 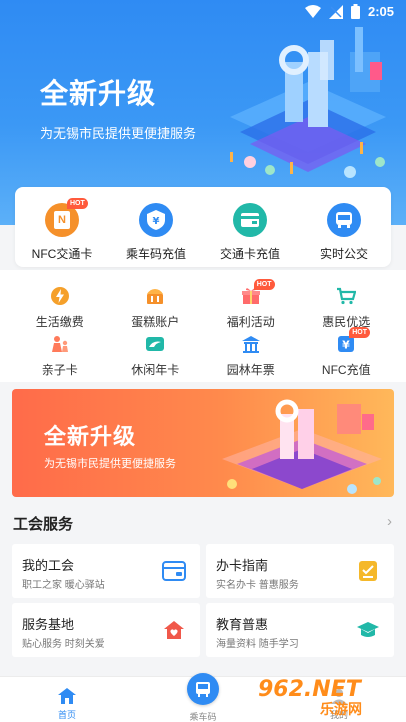 I want to click on card-title: 教育普惠, so click(x=242, y=624).